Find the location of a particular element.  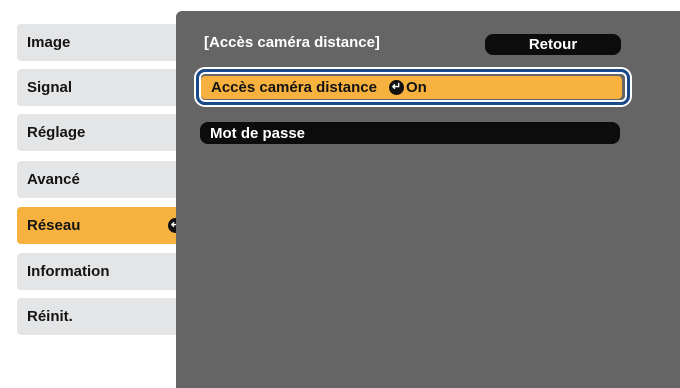

menu-item-reseau: Réseau ↵ is located at coordinates (105, 225).